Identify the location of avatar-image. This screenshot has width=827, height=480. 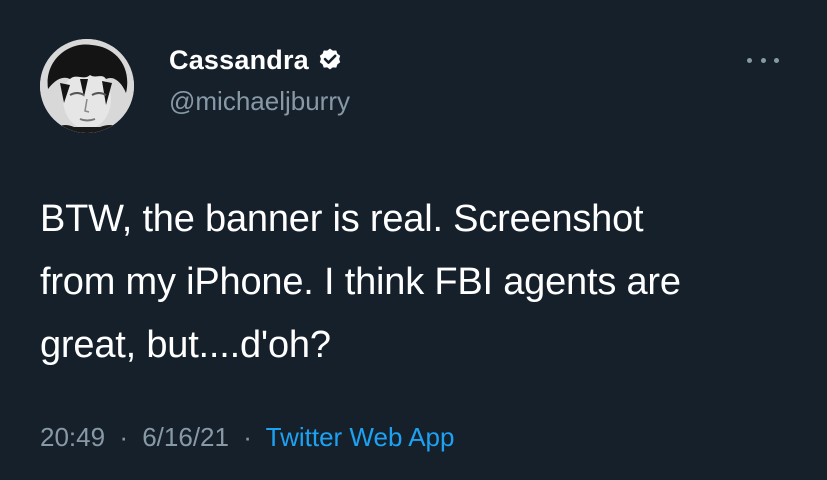
(87, 86).